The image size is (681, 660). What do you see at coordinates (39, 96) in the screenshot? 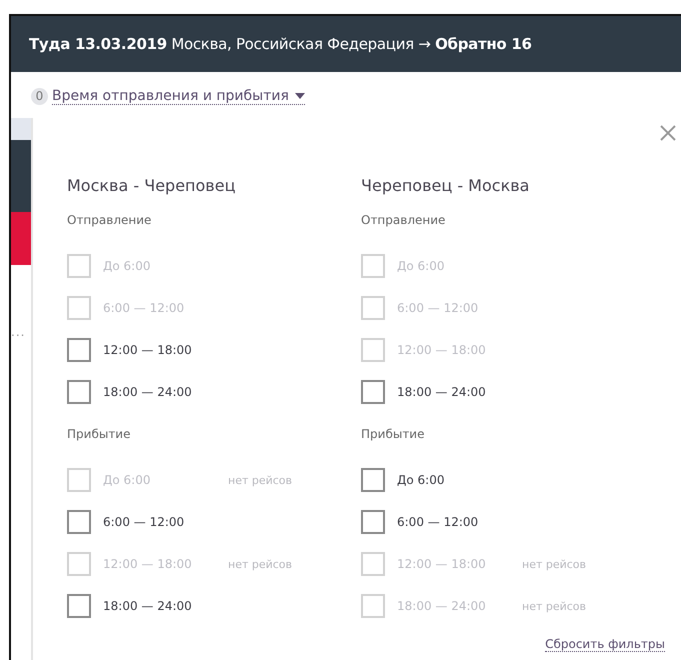
I see `filter-count: 0` at bounding box center [39, 96].